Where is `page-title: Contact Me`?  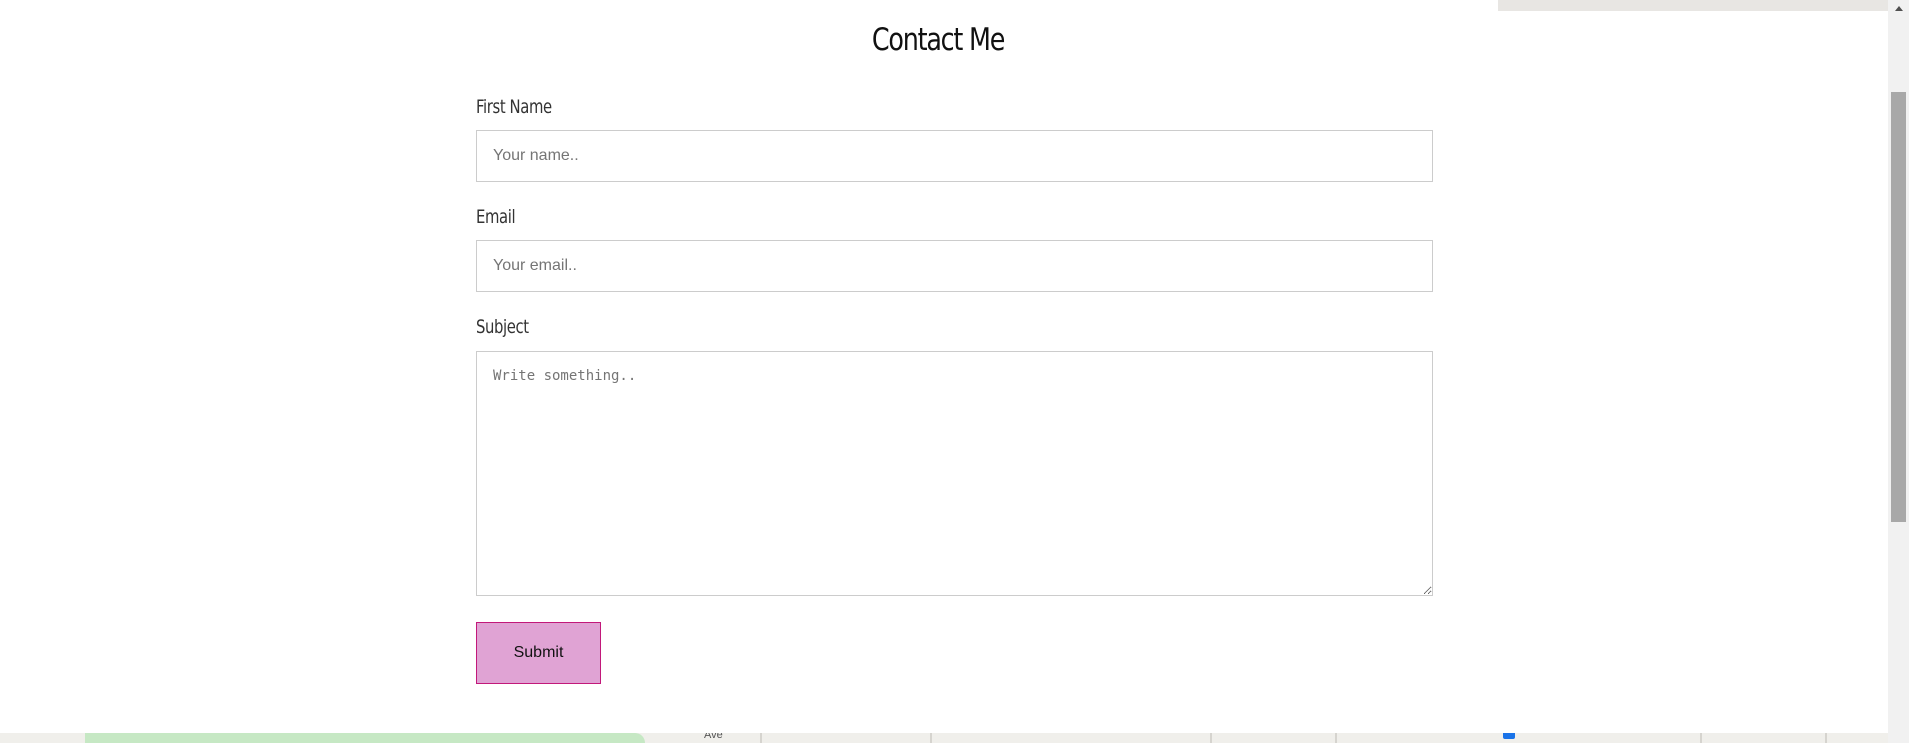
page-title: Contact Me is located at coordinates (938, 40).